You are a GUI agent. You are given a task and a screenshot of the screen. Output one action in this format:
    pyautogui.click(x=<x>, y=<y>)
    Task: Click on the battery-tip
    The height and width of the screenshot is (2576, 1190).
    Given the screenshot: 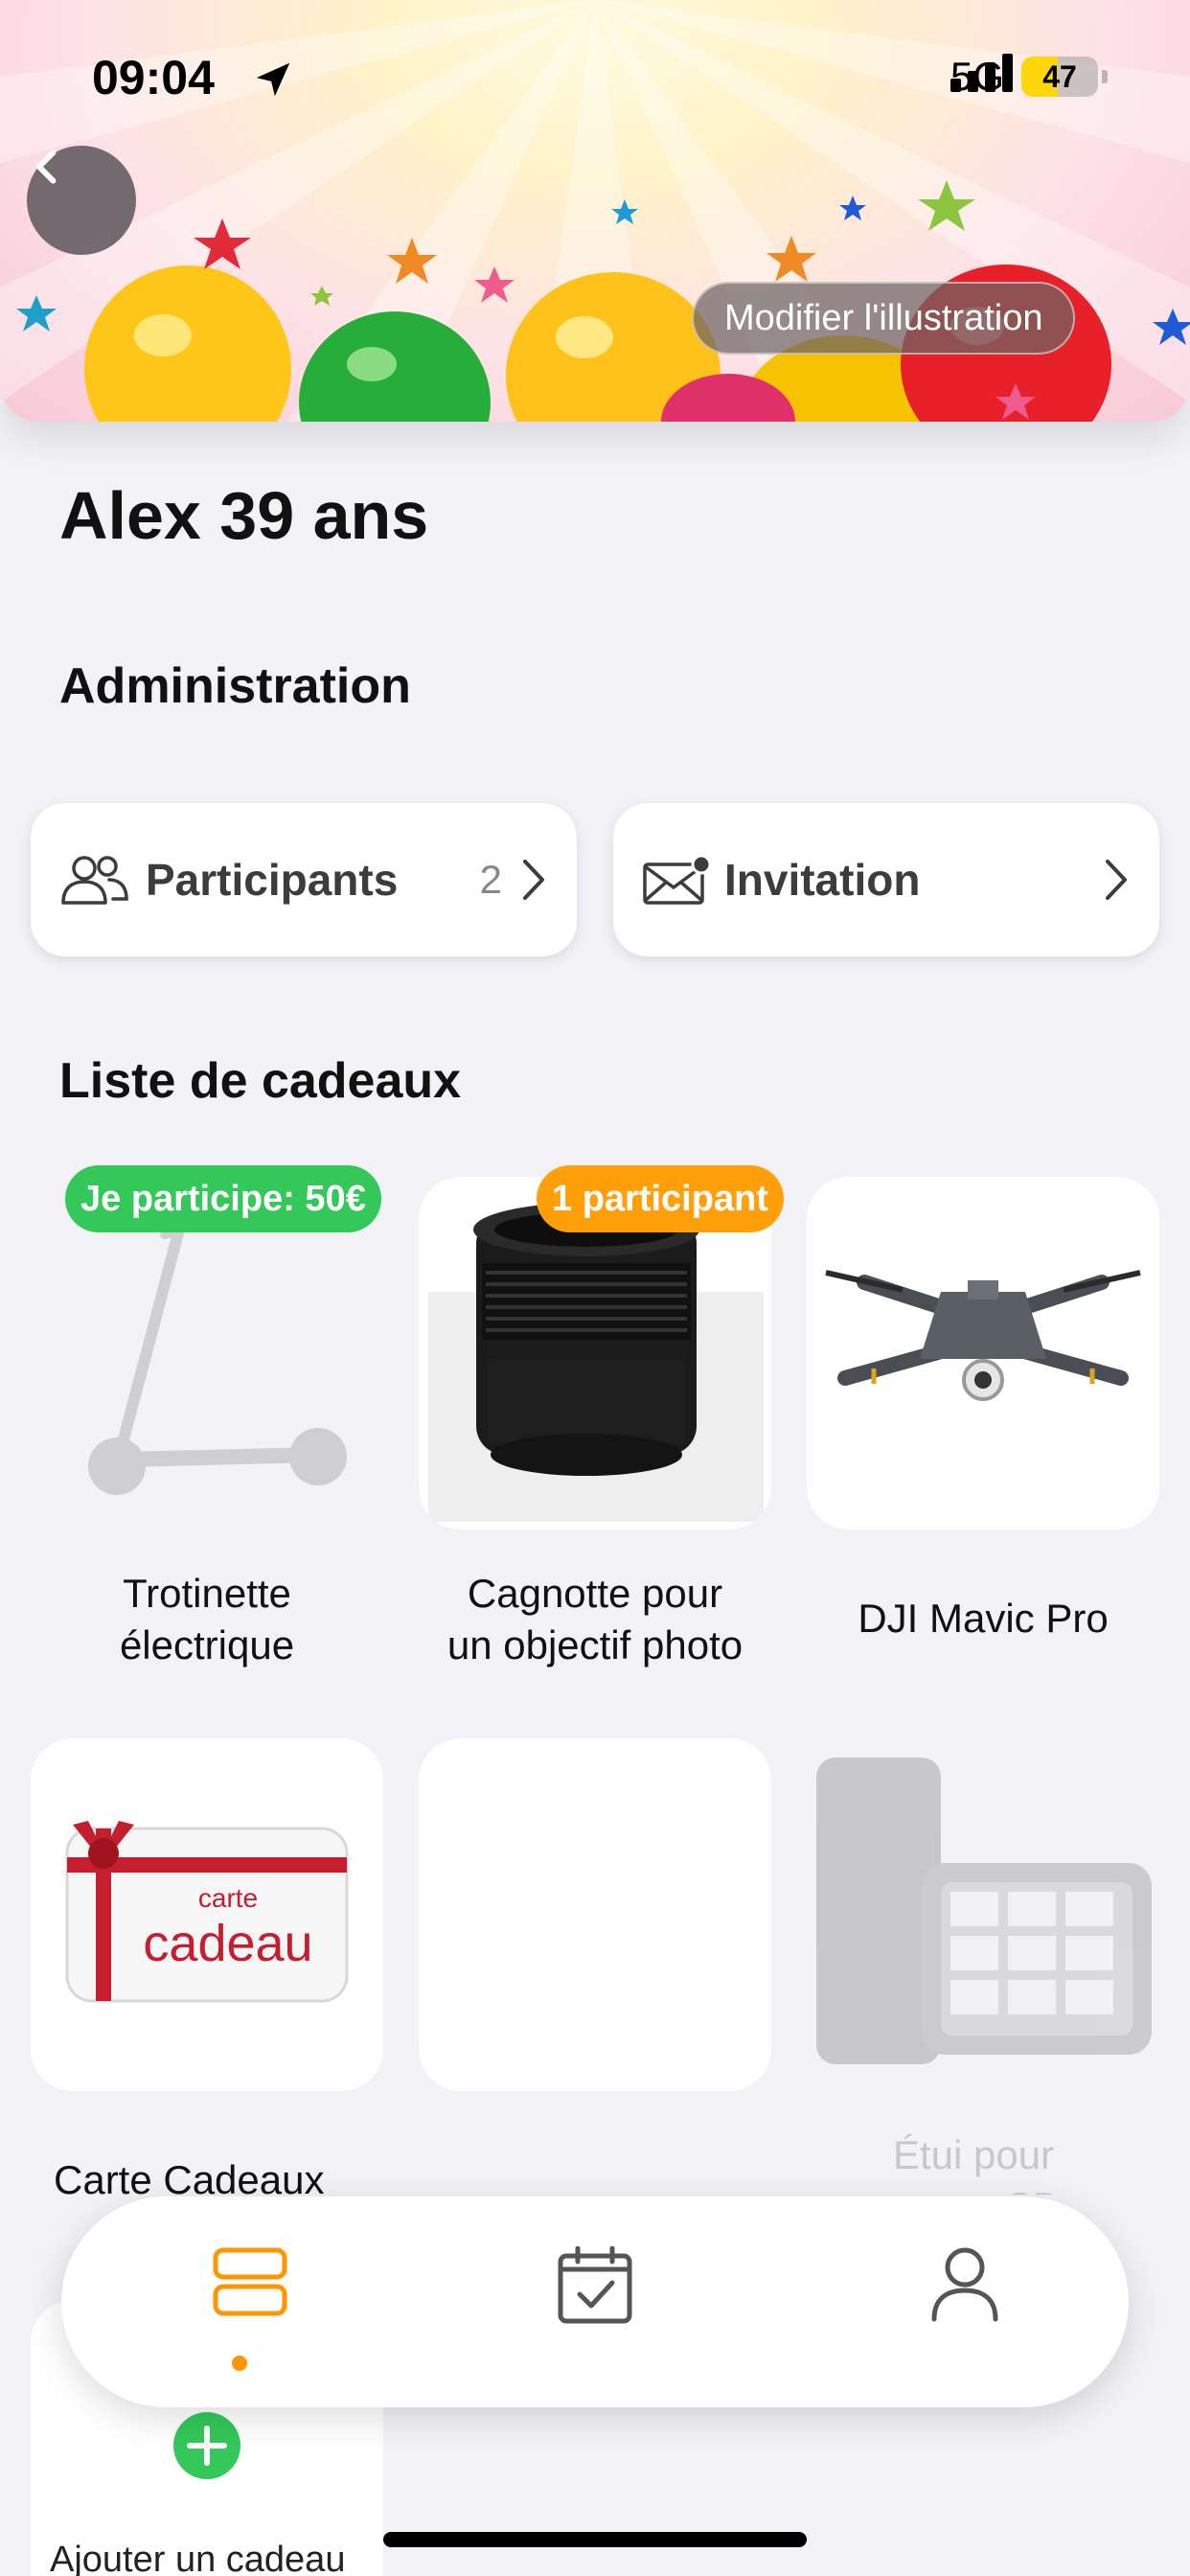 What is the action you would take?
    pyautogui.click(x=1105, y=76)
    